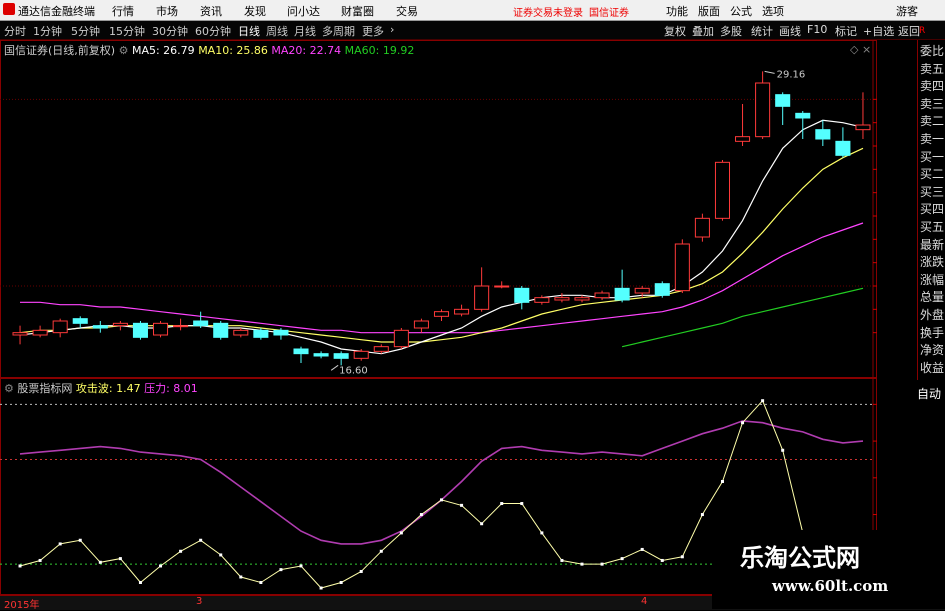  What do you see at coordinates (303, 11) in the screenshot?
I see `menu-item-ask: 问小达` at bounding box center [303, 11].